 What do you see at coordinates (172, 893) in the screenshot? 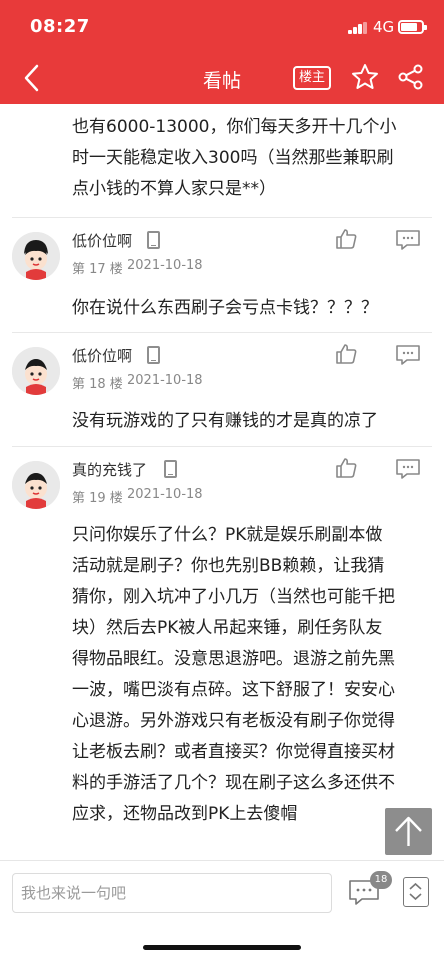
I see `comment-input: 我也来说一句吧` at bounding box center [172, 893].